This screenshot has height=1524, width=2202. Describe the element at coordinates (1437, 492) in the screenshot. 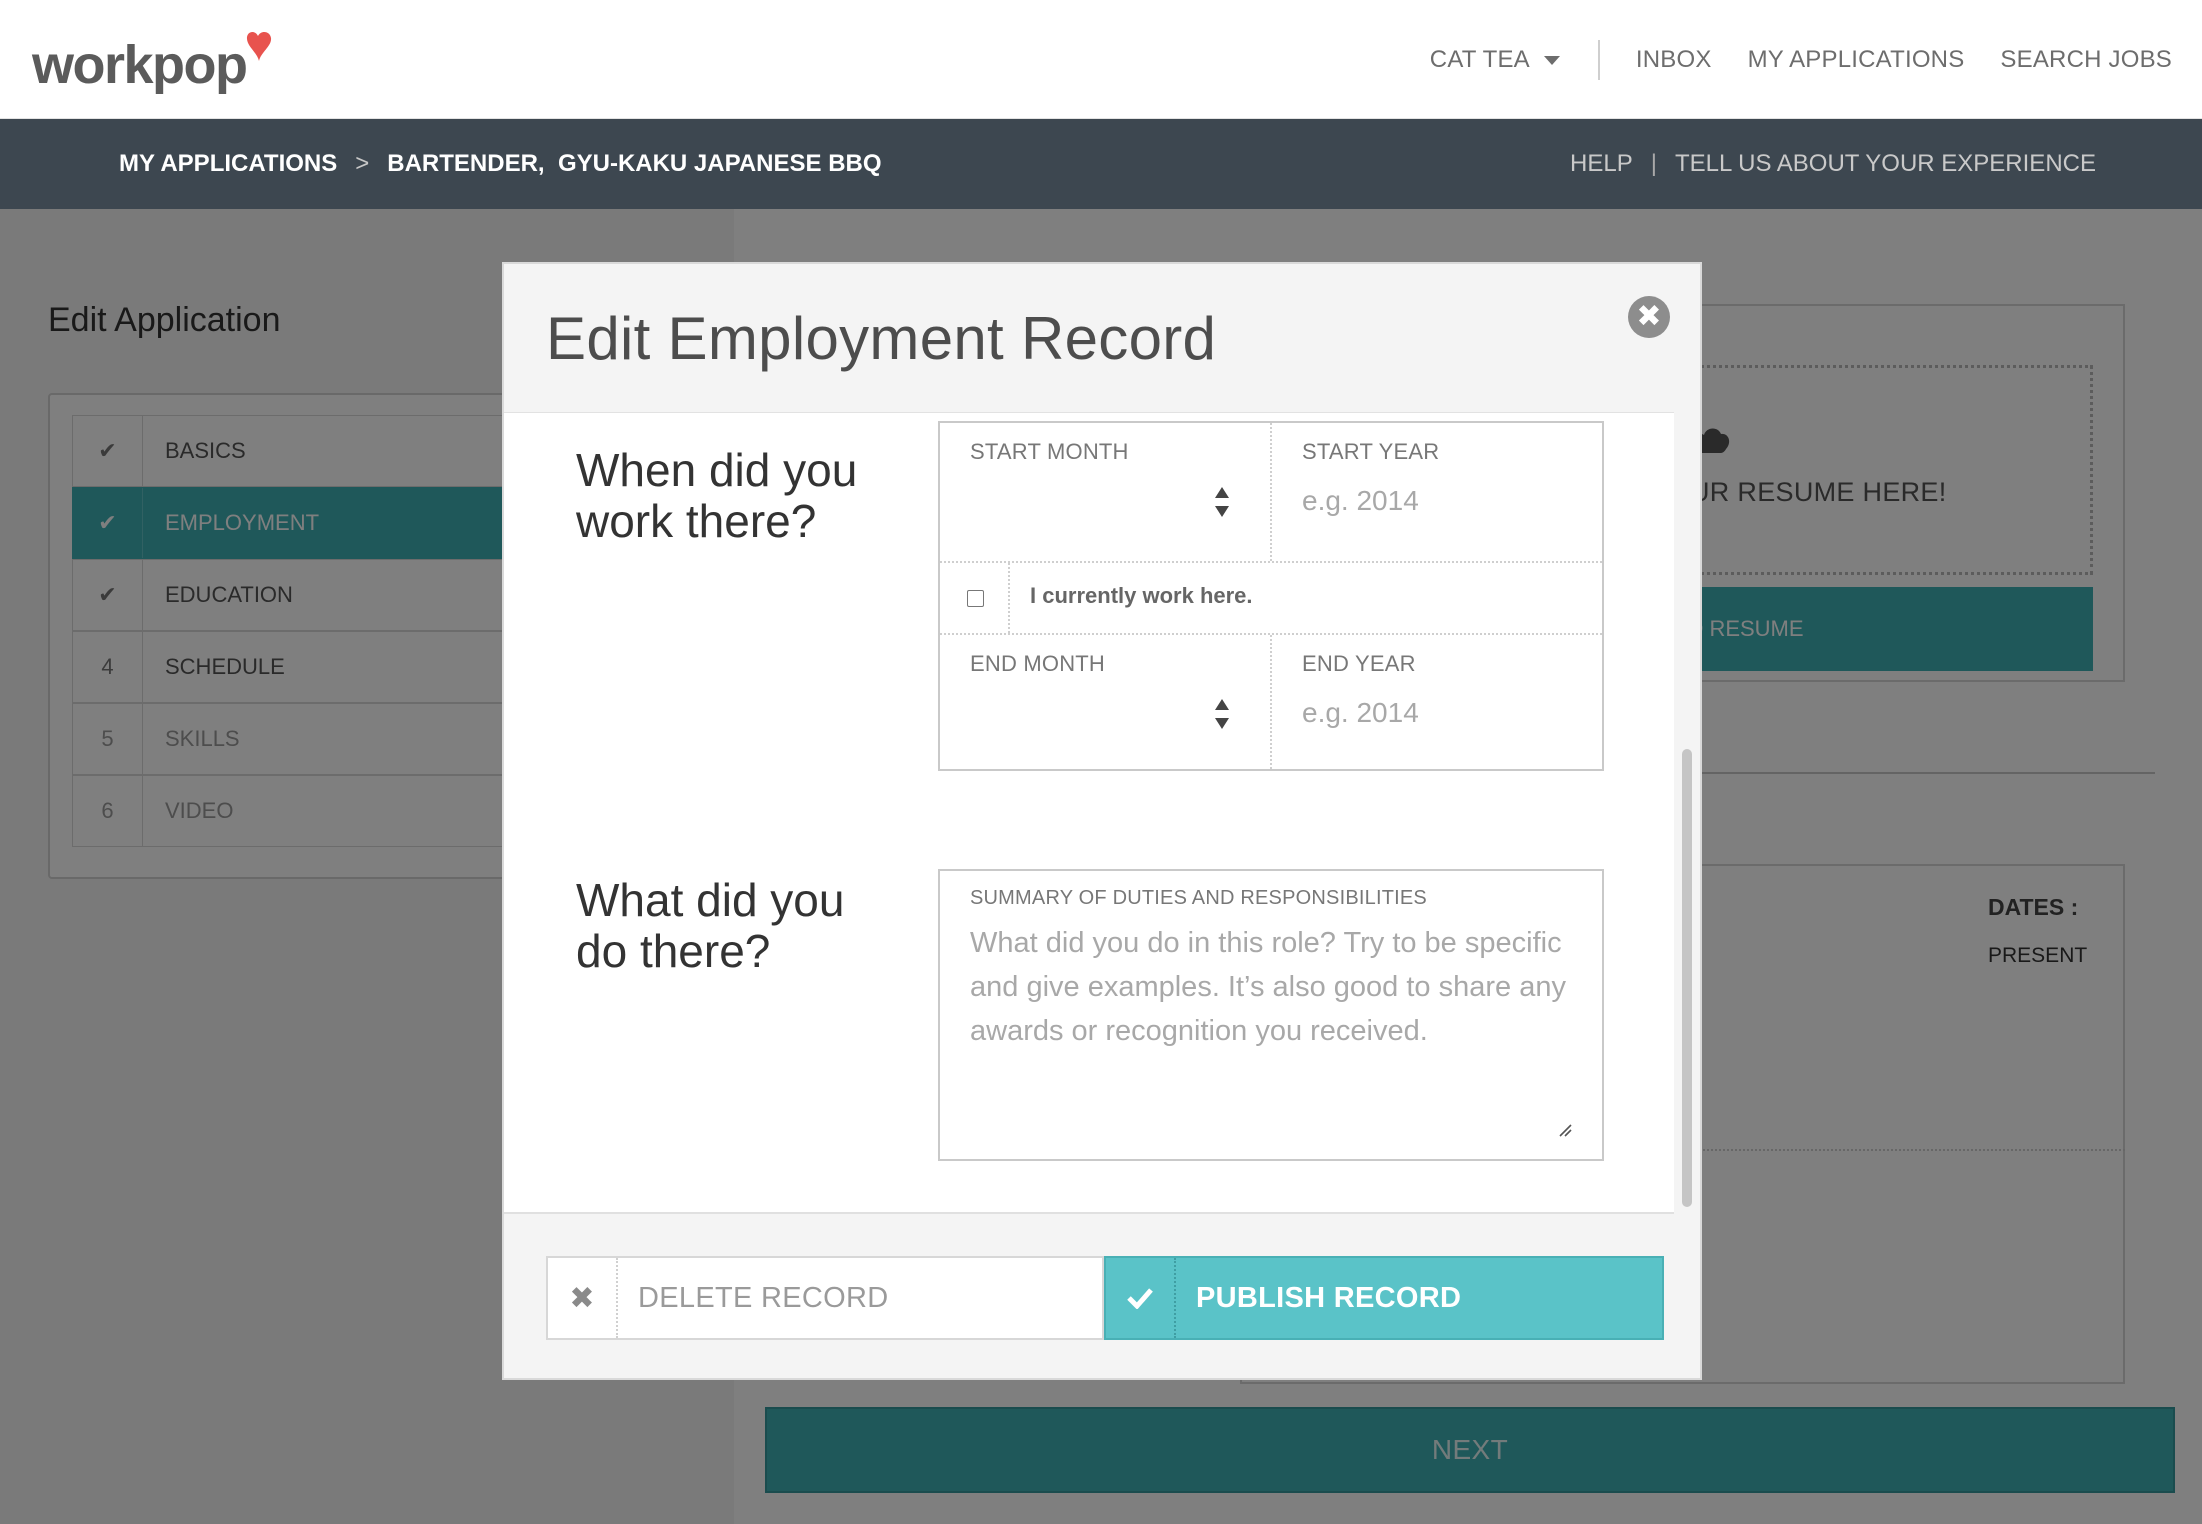

I see `start-year-input: START YEAR e.g. 2014` at that location.